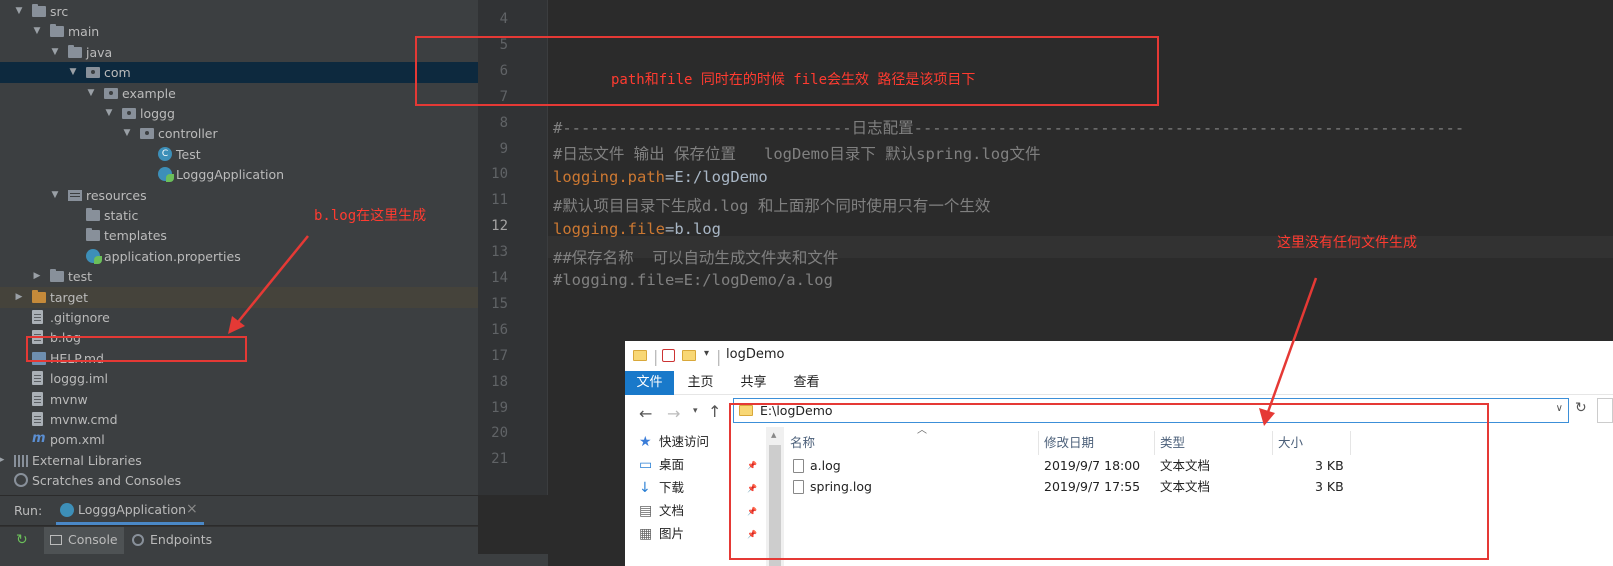 This screenshot has width=1613, height=566. What do you see at coordinates (236, 325) in the screenshot?
I see `arrow-head-blog` at bounding box center [236, 325].